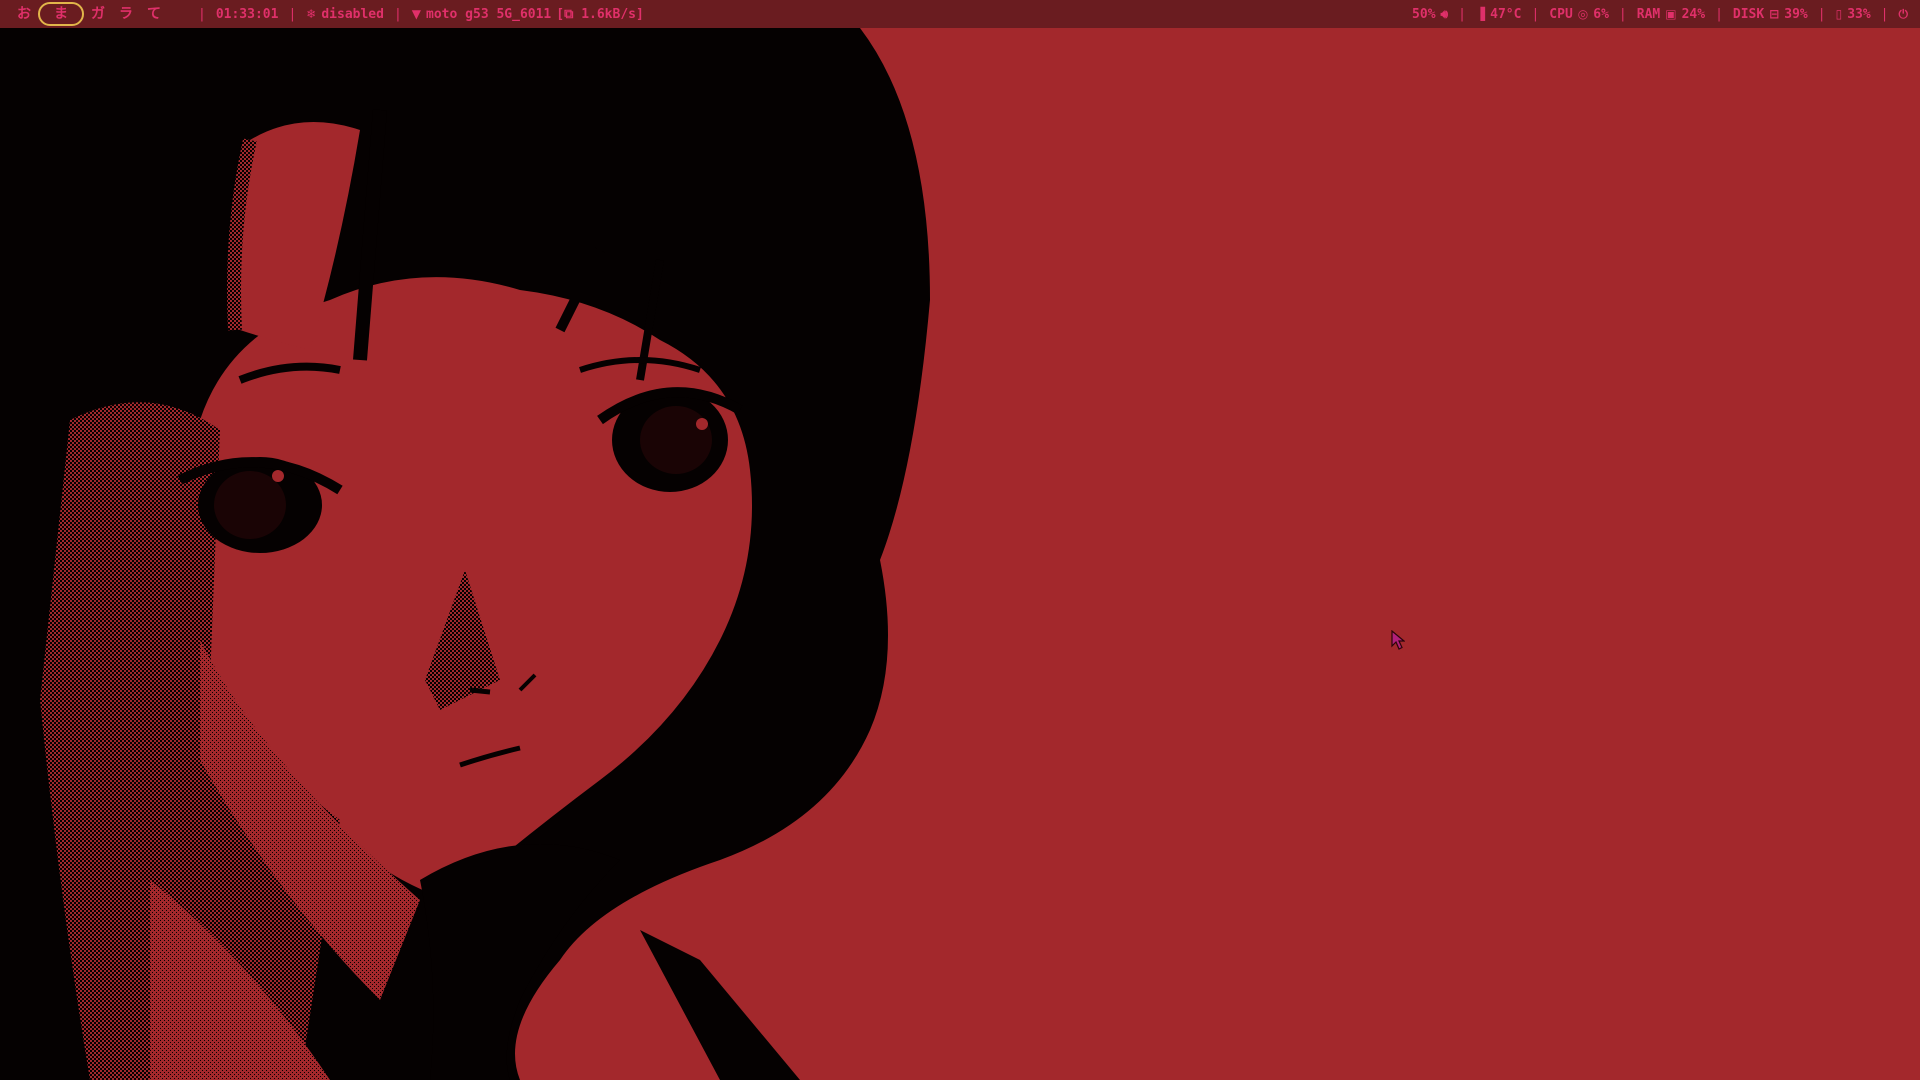 This screenshot has height=1080, width=1920. I want to click on bluetooth-module: ❄ disabled, so click(345, 14).